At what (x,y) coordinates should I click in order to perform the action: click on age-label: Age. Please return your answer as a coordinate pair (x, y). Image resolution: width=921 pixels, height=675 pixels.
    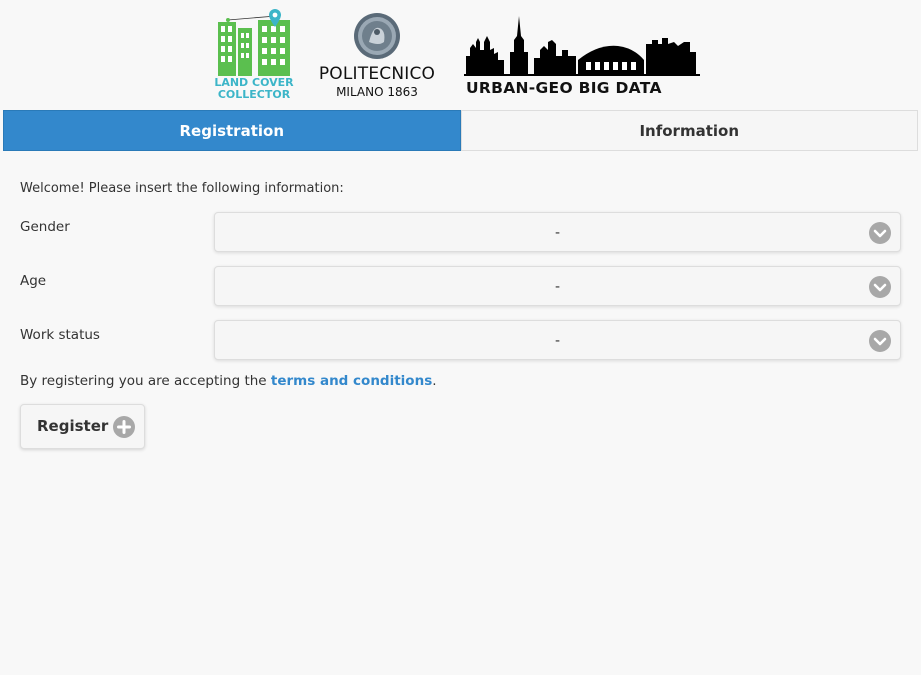
    Looking at the image, I should click on (33, 281).